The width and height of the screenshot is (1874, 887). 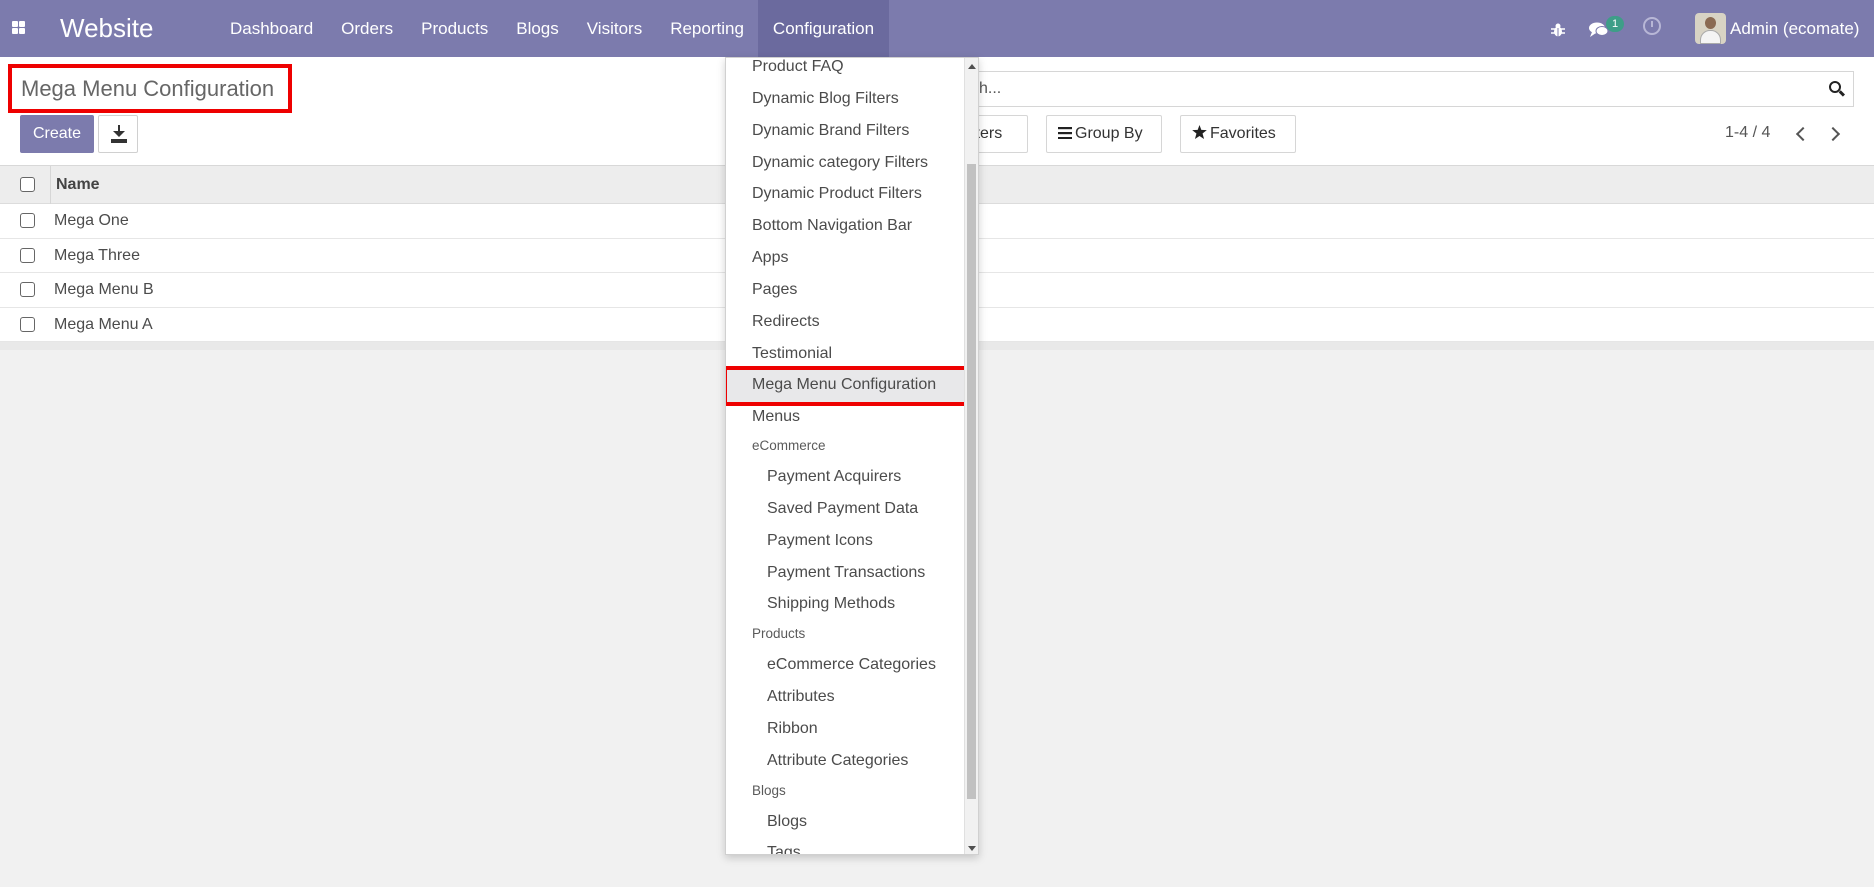 I want to click on dd-dynamic-blog-filters: Dynamic Blog Filters, so click(x=825, y=99).